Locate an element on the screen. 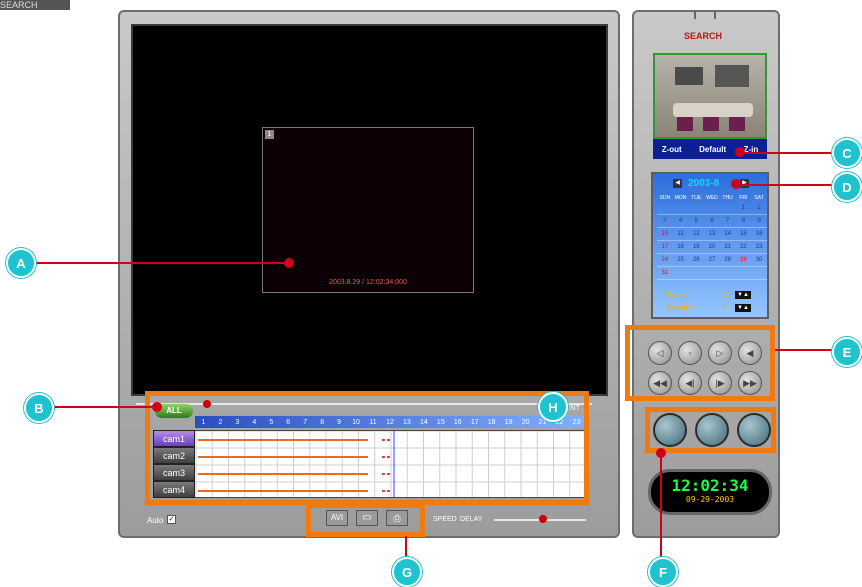 The image size is (862, 587). hour-label: Hour : is located at coordinates (677, 295).